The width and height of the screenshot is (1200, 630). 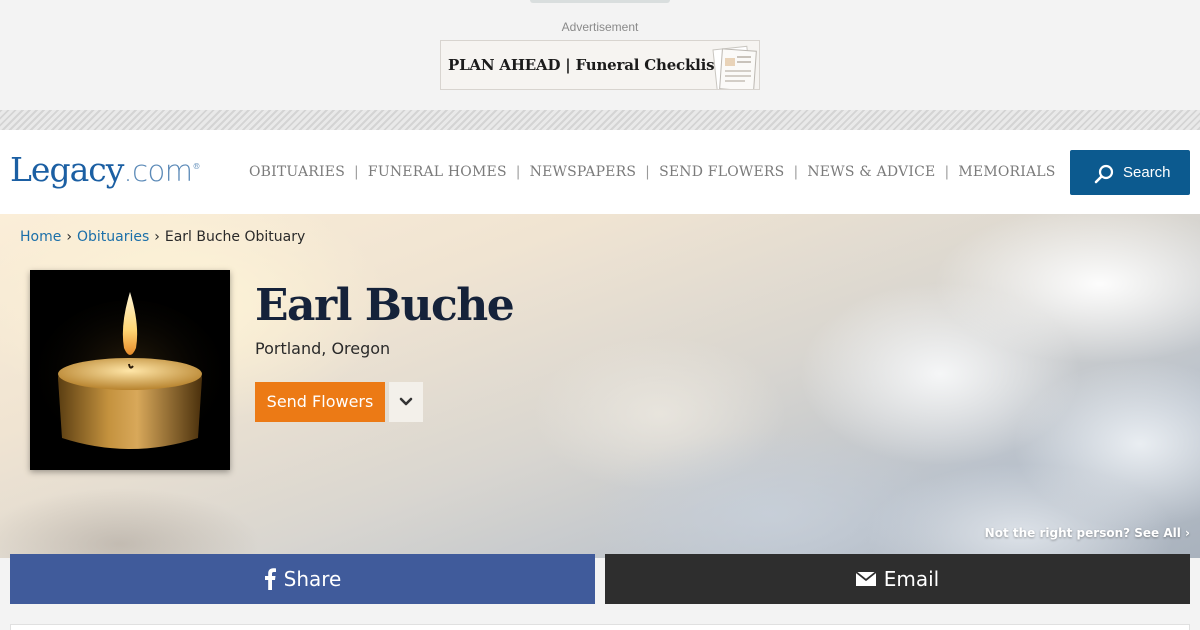 I want to click on not-right-person-link: Not the right person? See All ›, so click(x=1087, y=533).